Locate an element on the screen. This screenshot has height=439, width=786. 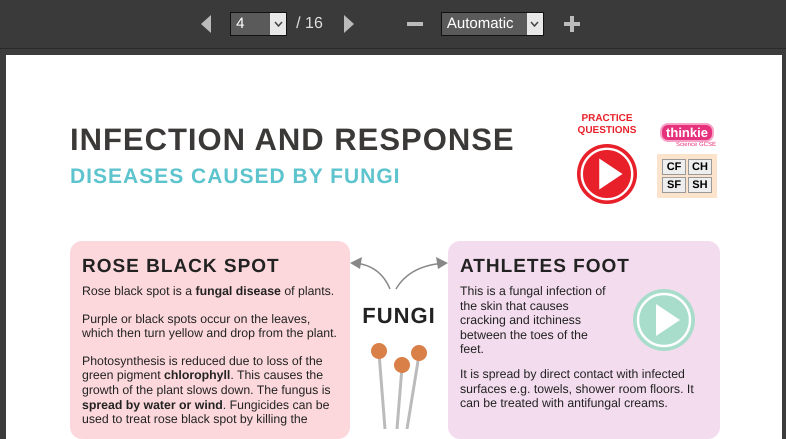
card-paragraph: This is a fungal infection of the skin that causes cracking and itchiness between the toes of the feet. is located at coordinates (533, 320).